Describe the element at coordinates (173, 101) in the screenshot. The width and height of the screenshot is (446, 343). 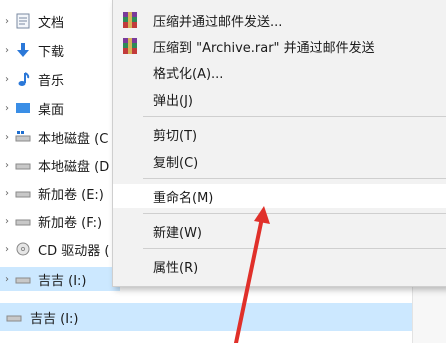
I see `menu-item-label: 弹出(J)` at that location.